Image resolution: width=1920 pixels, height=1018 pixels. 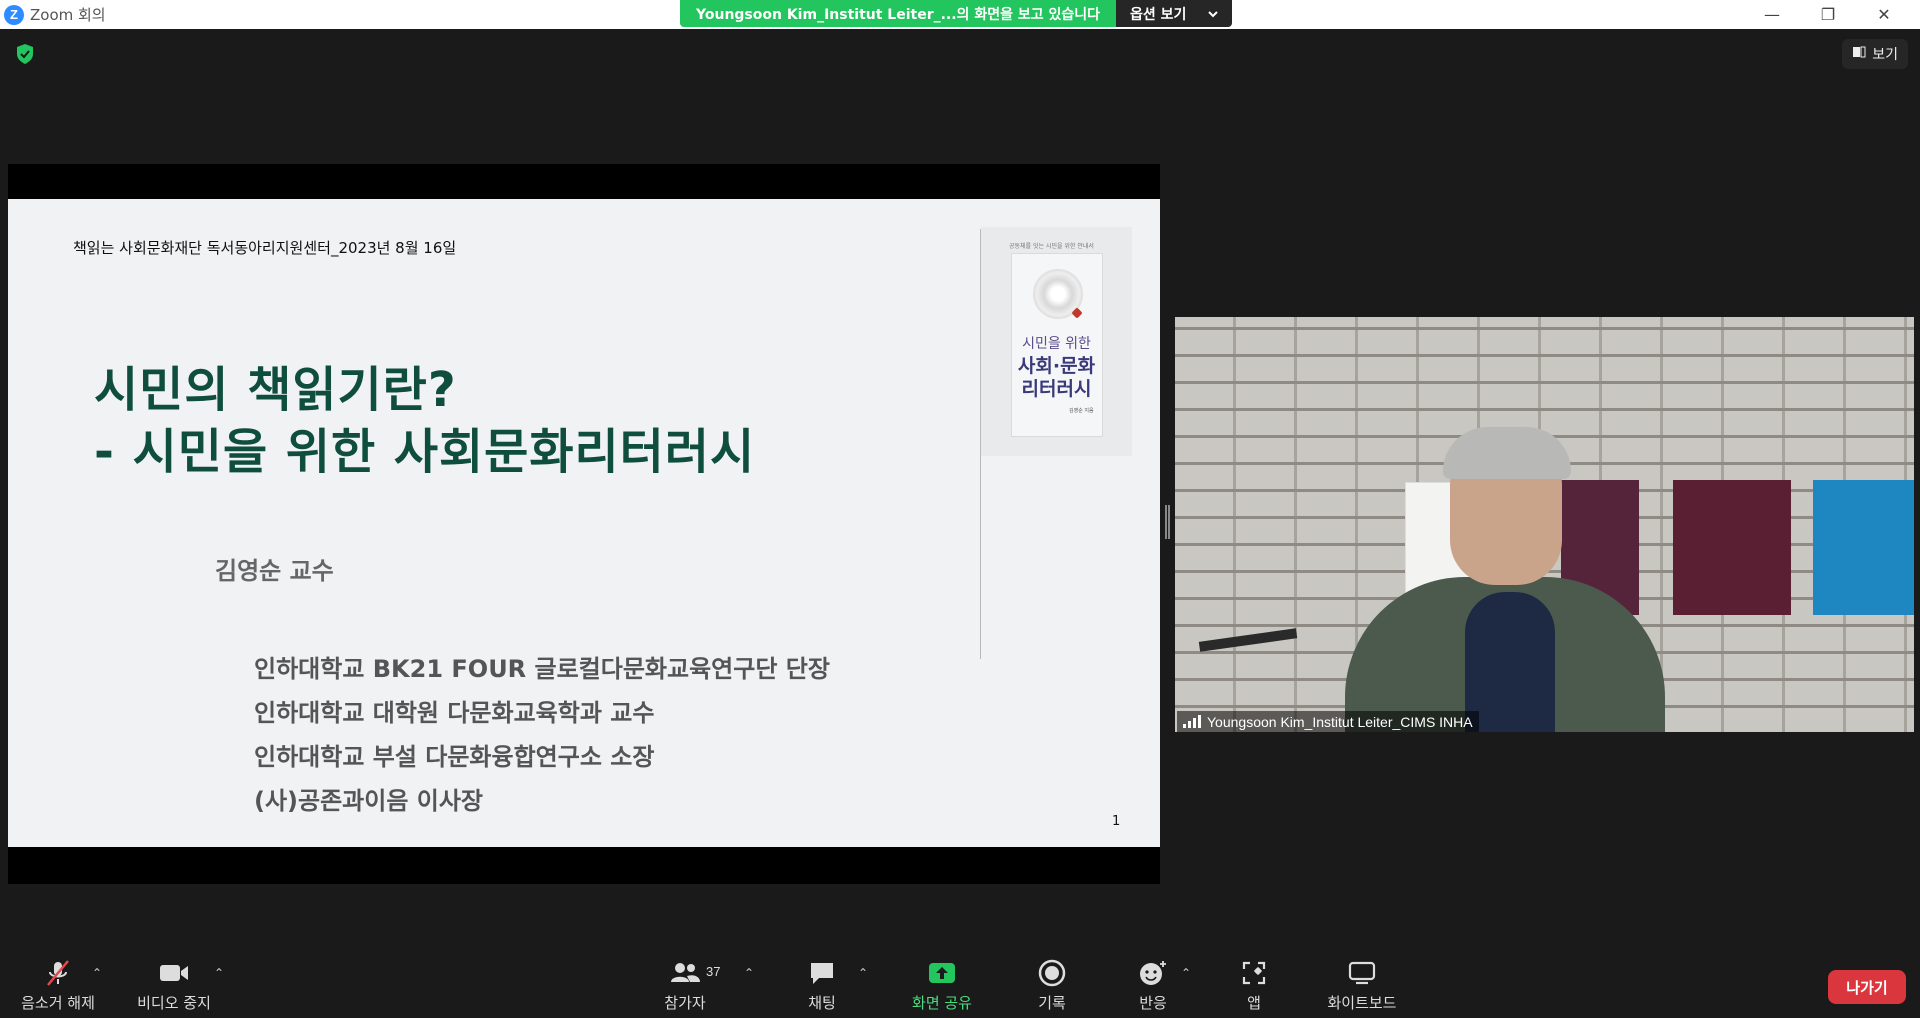 I want to click on view-button-label: 보기, so click(x=1885, y=55).